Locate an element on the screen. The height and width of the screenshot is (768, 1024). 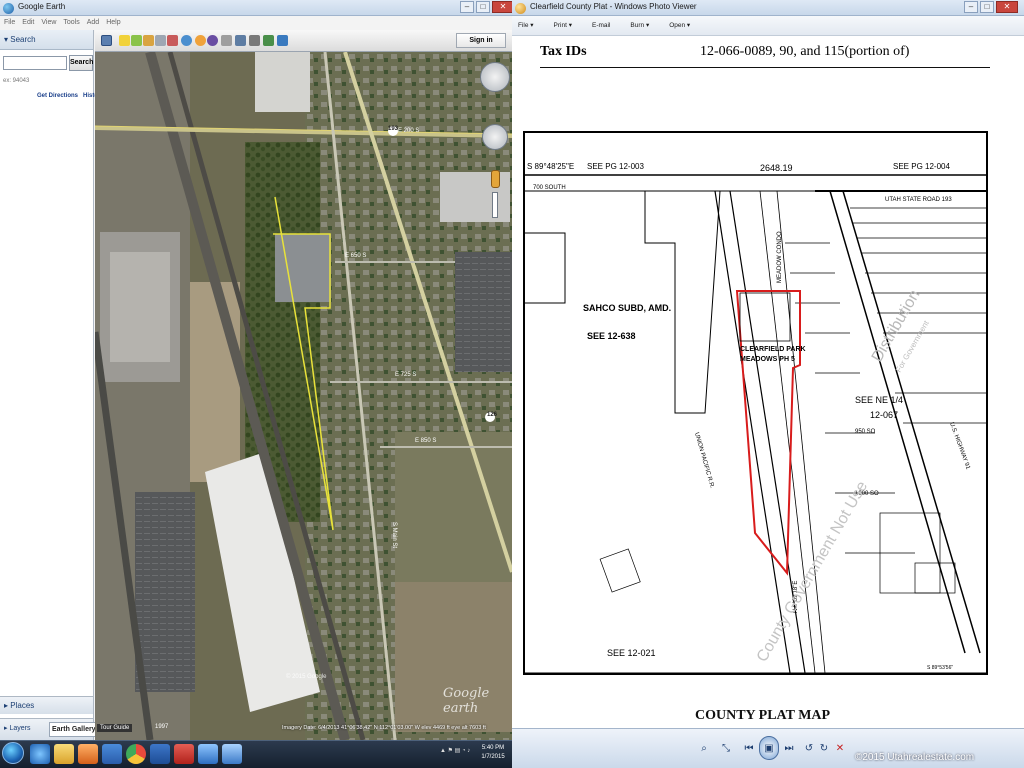
plat-bearing-bottom: S 89°53'56" is located at coordinates (940, 668).